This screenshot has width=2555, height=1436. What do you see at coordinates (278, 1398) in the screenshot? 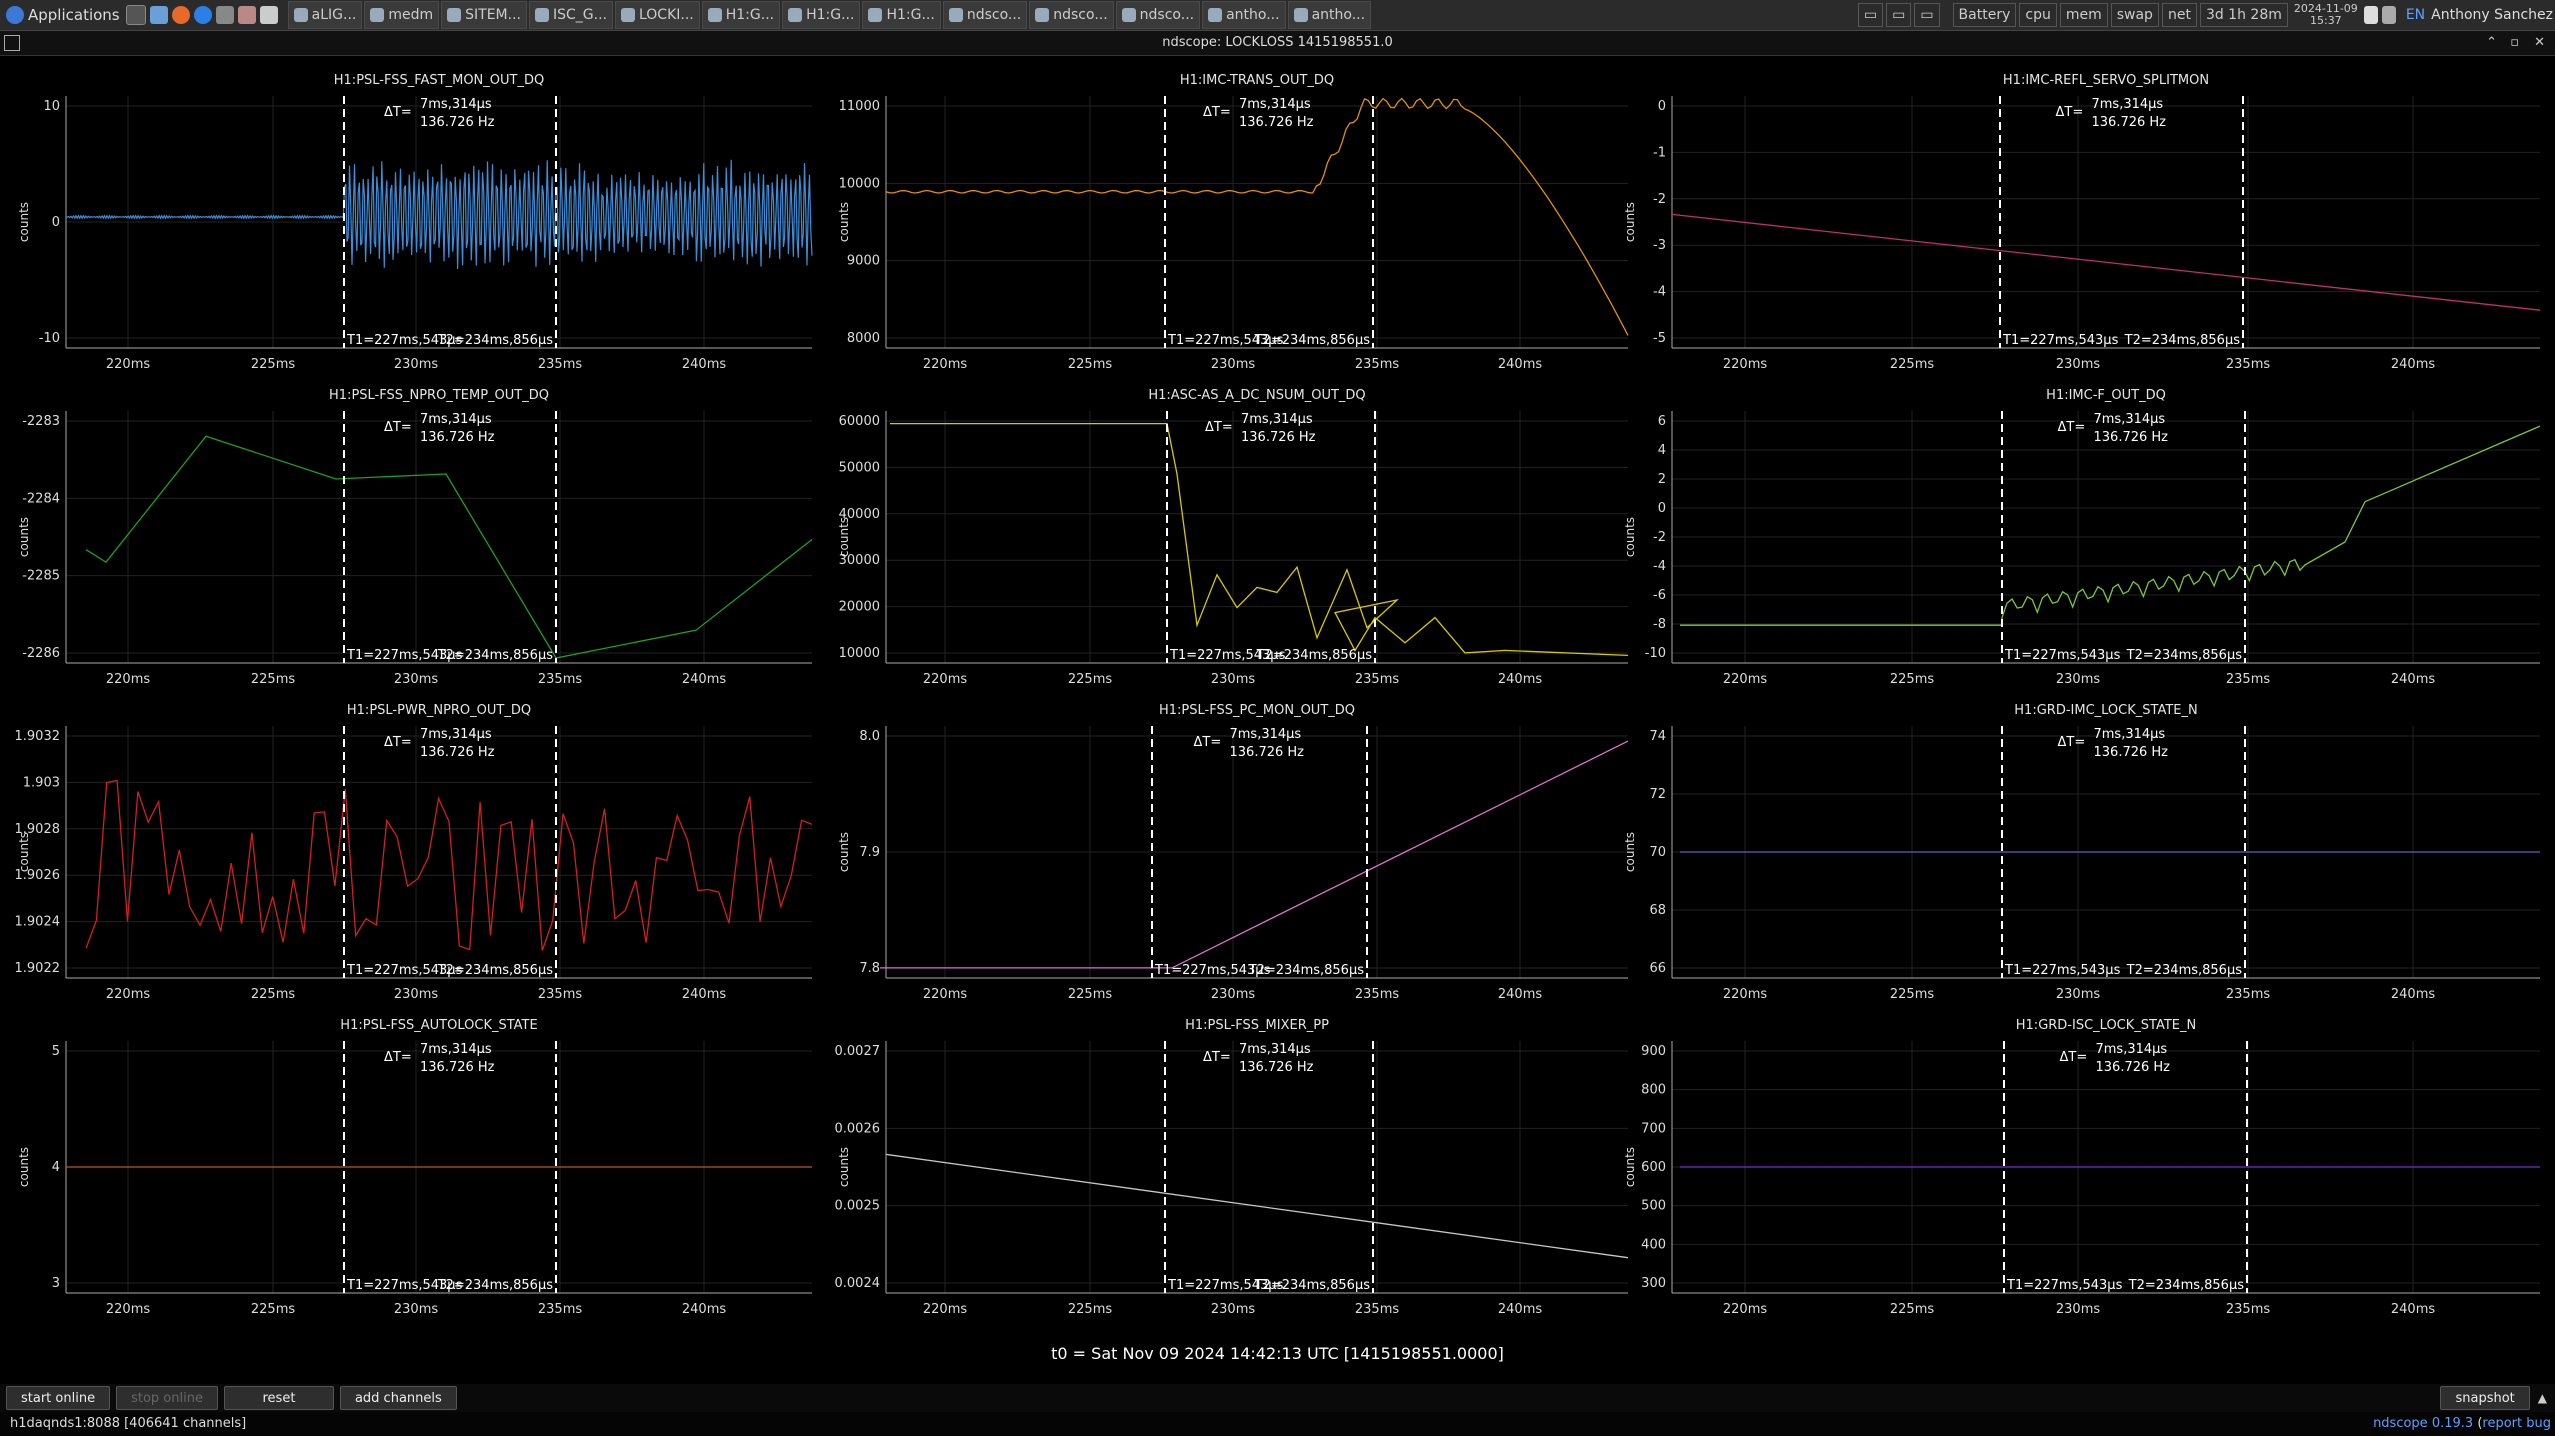
I see `reset-button: reset` at bounding box center [278, 1398].